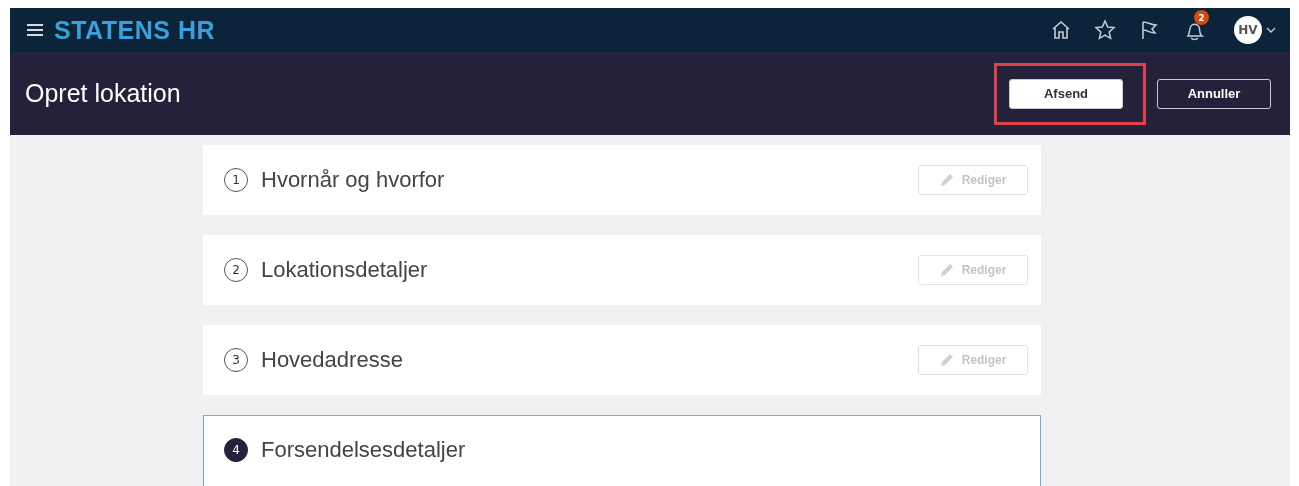 This screenshot has width=1299, height=486. What do you see at coordinates (1248, 30) in the screenshot?
I see `user-avatar: HV` at bounding box center [1248, 30].